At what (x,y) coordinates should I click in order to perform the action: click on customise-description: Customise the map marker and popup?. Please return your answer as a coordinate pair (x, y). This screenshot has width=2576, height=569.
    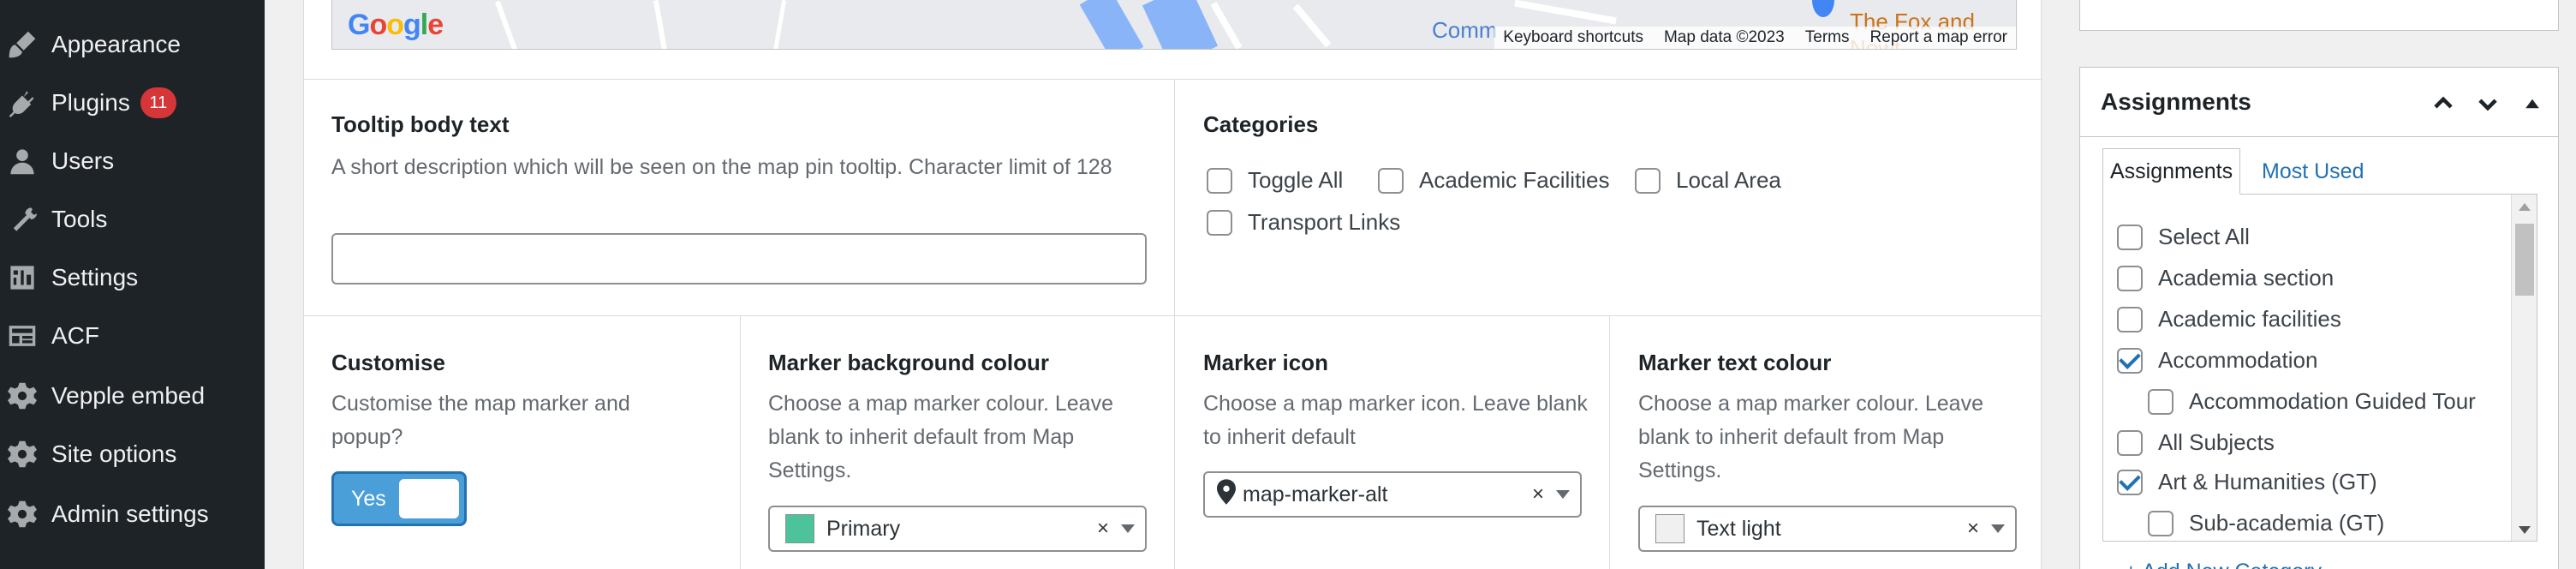
    Looking at the image, I should click on (481, 420).